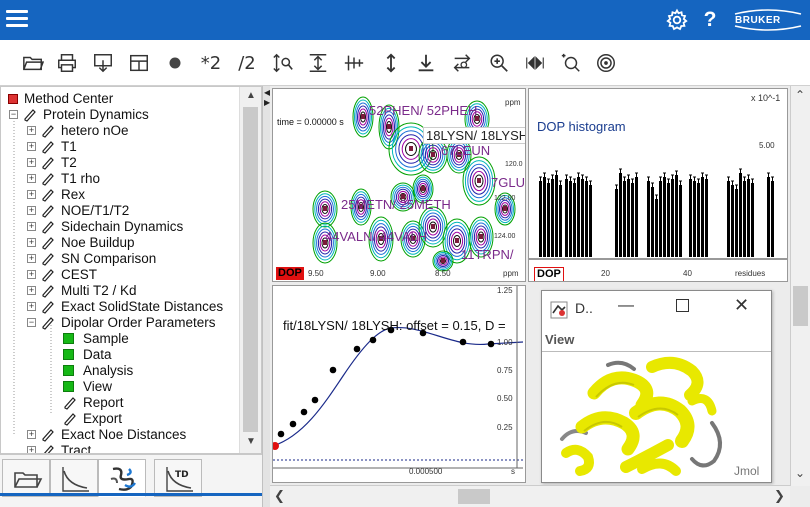  What do you see at coordinates (178, 478) in the screenshot?
I see `td-tab: TD` at bounding box center [178, 478].